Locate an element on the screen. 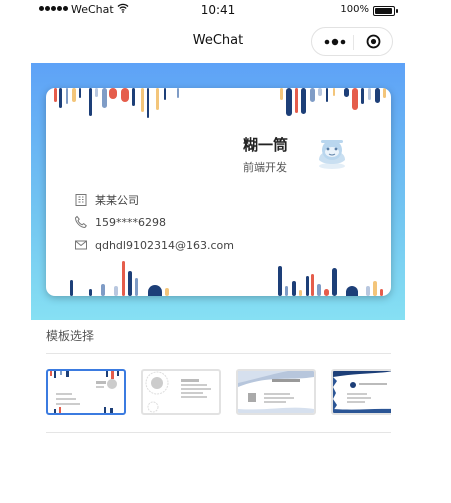  nav-bar: WeChat is located at coordinates (218, 42).